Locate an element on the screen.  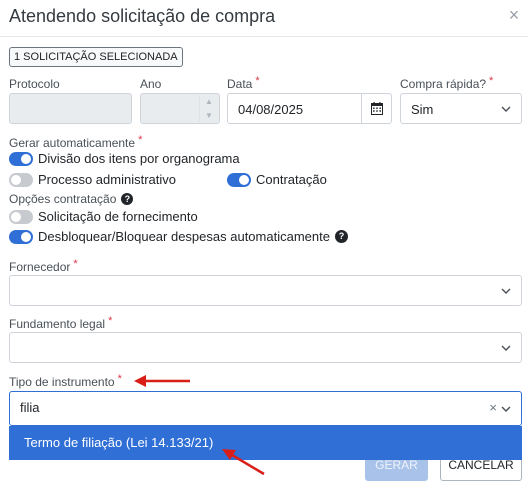
annotation-arrows is located at coordinates (199, 425).